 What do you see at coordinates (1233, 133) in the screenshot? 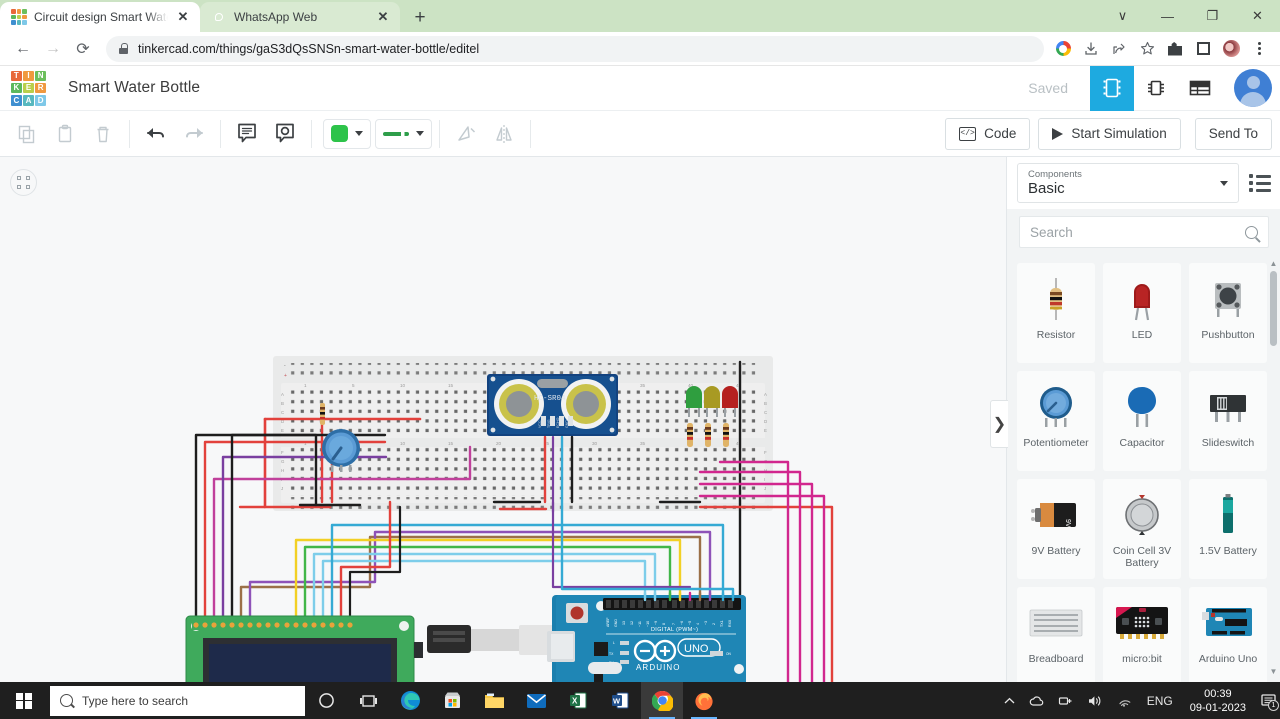
I see `send-to-button: Send To` at bounding box center [1233, 133].